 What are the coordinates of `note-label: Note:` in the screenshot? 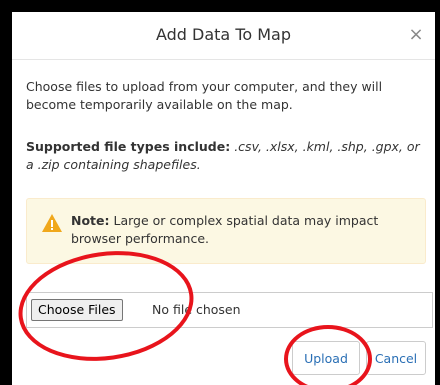 It's located at (90, 220).